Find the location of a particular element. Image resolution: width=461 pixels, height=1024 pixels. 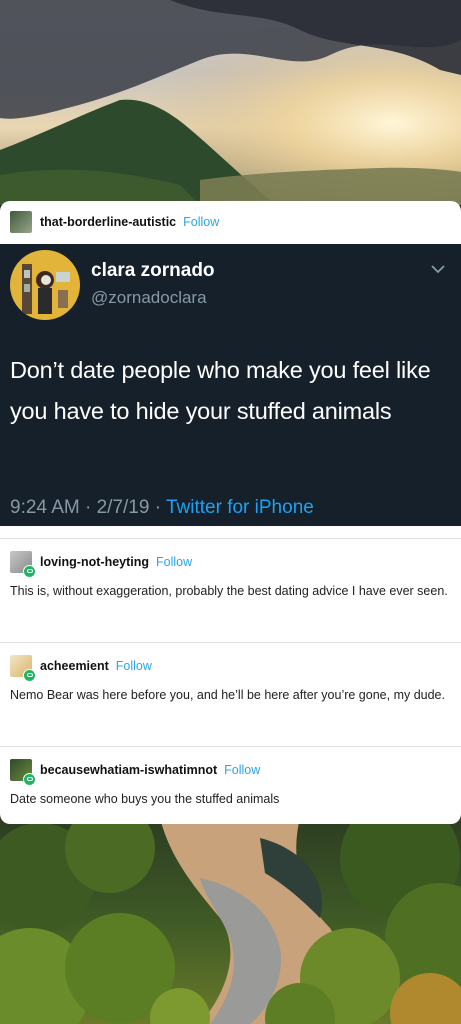

tweet-time: 9:24 AM is located at coordinates (45, 507).